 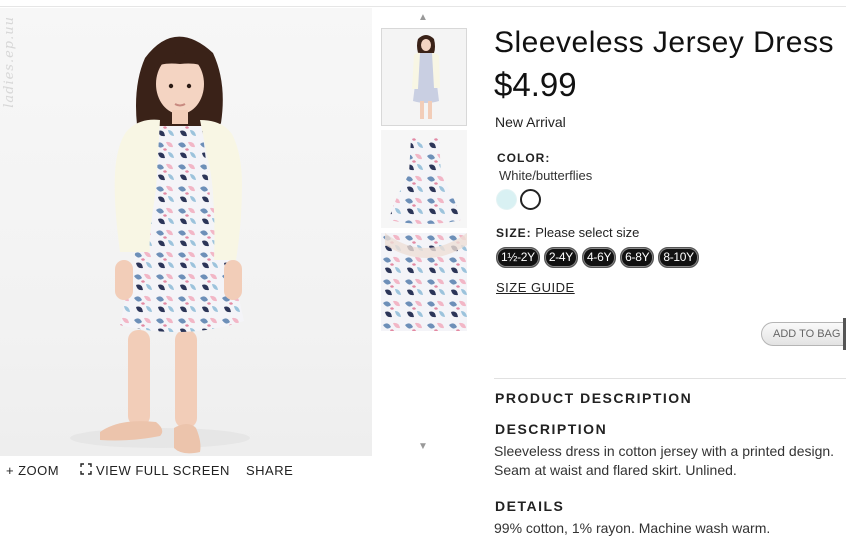 I want to click on size-option-8-10y: 8-10Y, so click(x=678, y=257).